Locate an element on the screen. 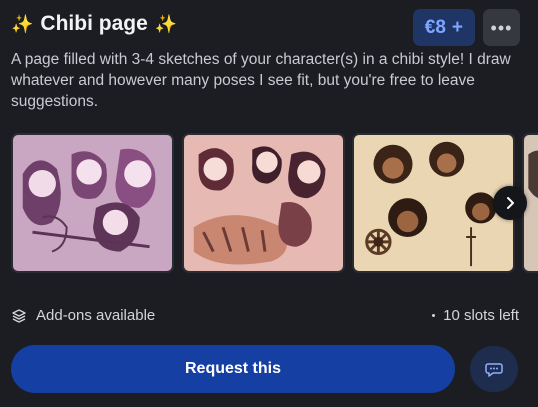 Image resolution: width=538 pixels, height=407 pixels. chat-button is located at coordinates (494, 369).